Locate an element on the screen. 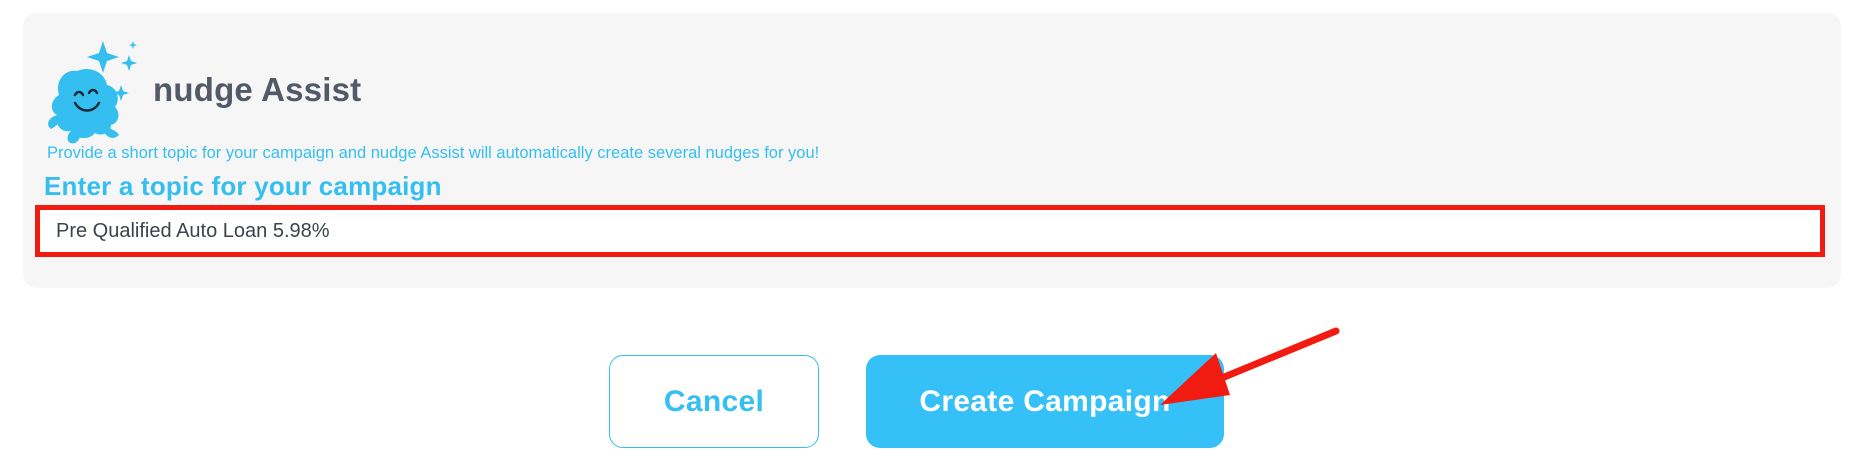 Image resolution: width=1851 pixels, height=468 pixels. topic-input-highlight is located at coordinates (930, 231).